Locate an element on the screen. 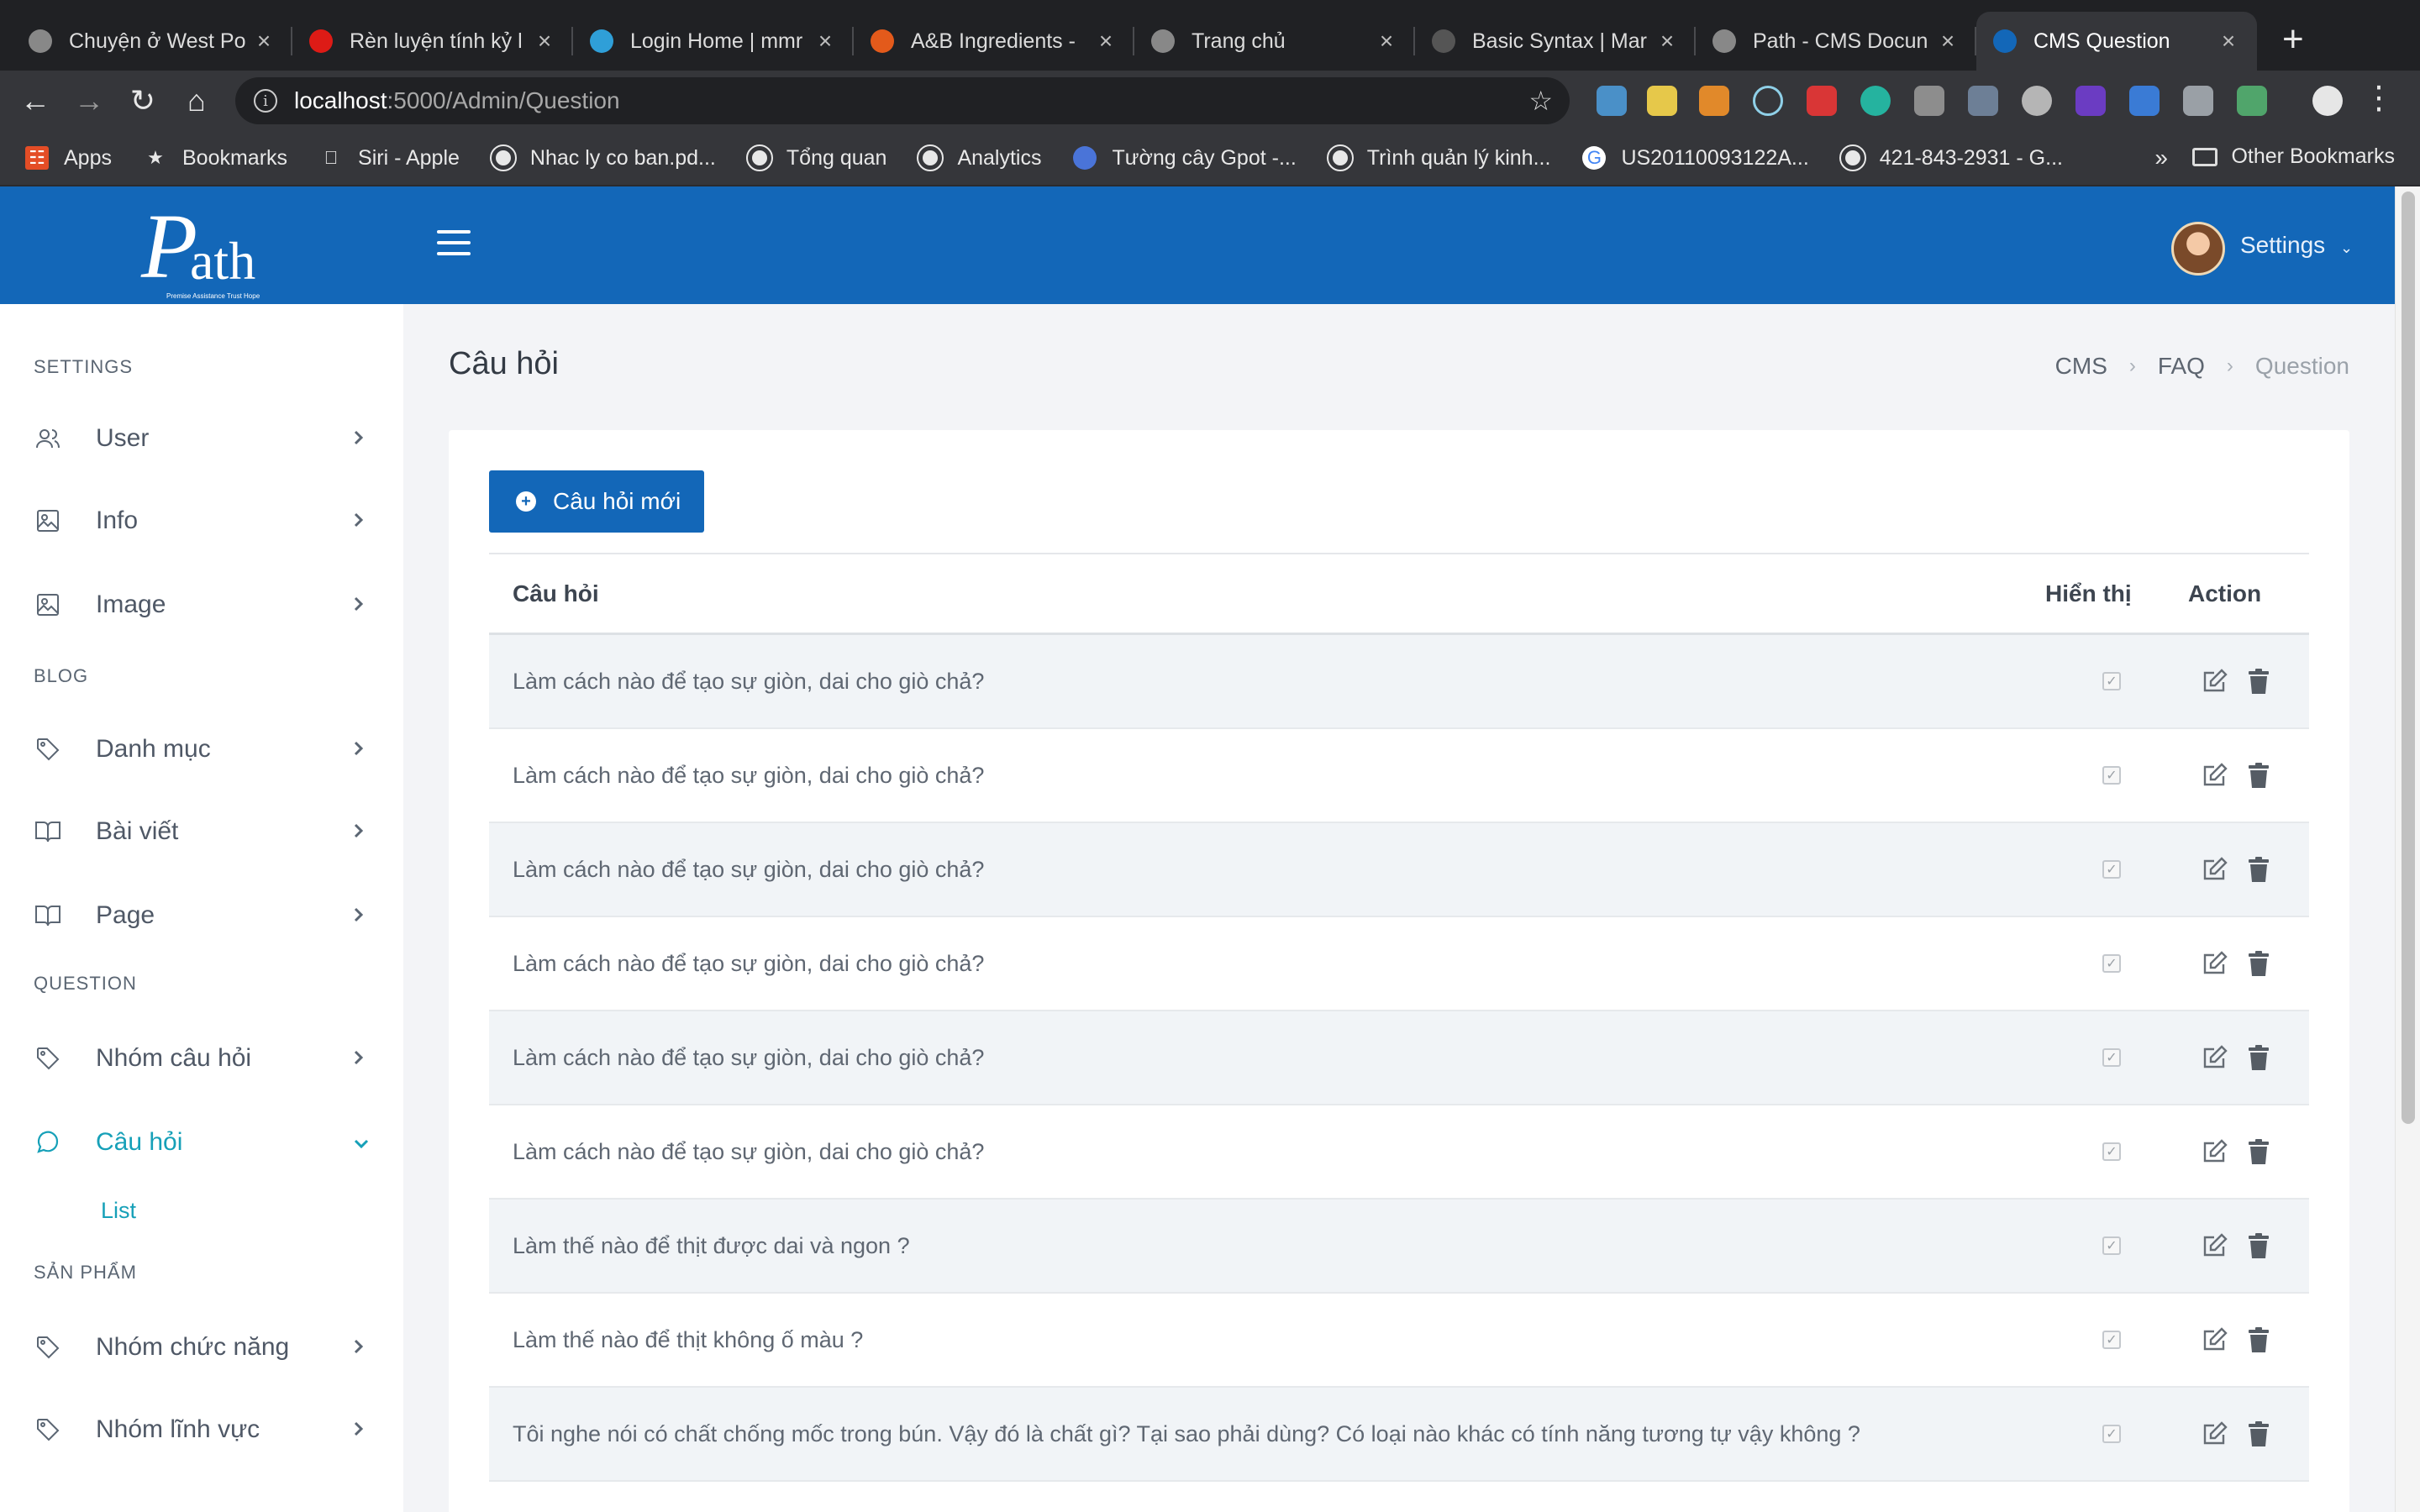 The width and height of the screenshot is (2420, 1512). column-header-question: Câu hỏi is located at coordinates (1267, 593).